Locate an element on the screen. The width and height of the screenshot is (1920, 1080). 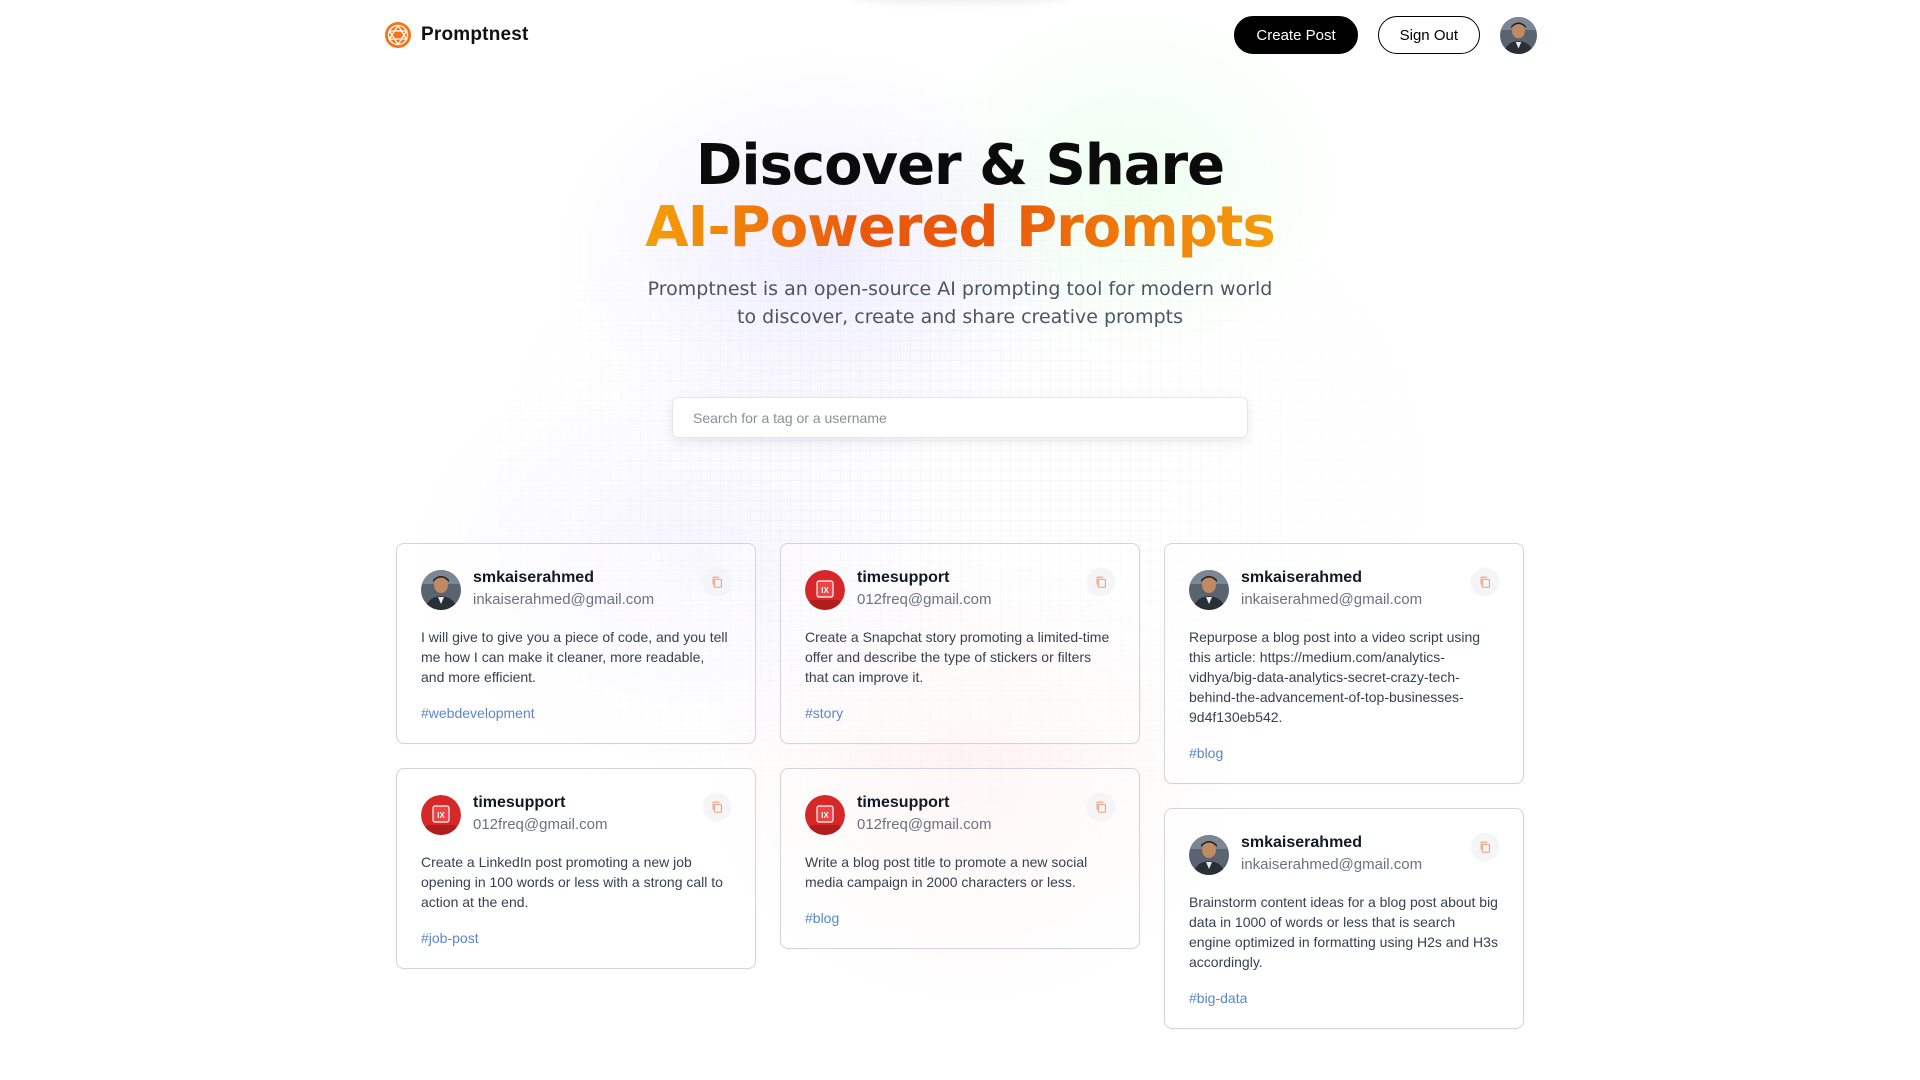
nav-actions: Create Post Sign Out is located at coordinates (1385, 35).